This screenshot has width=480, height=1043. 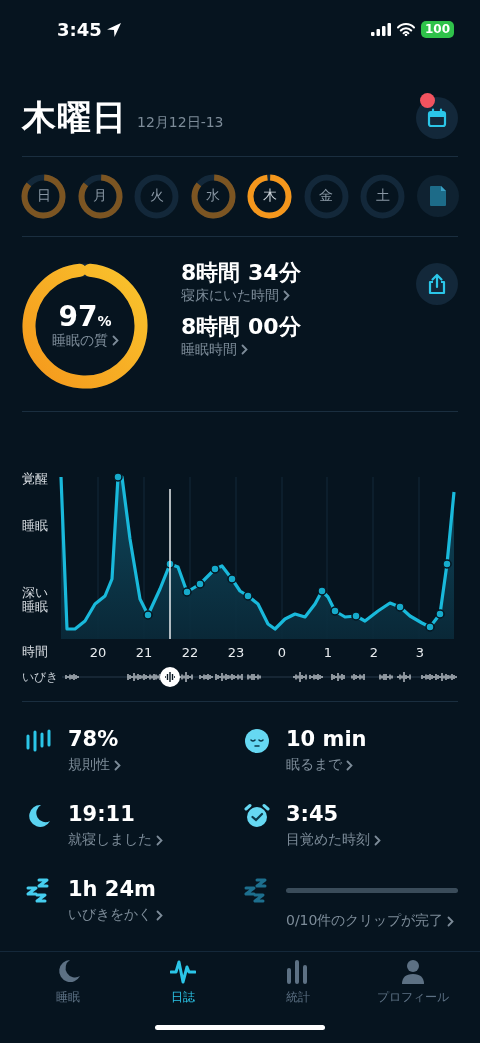 I want to click on calendar-button, so click(x=437, y=117).